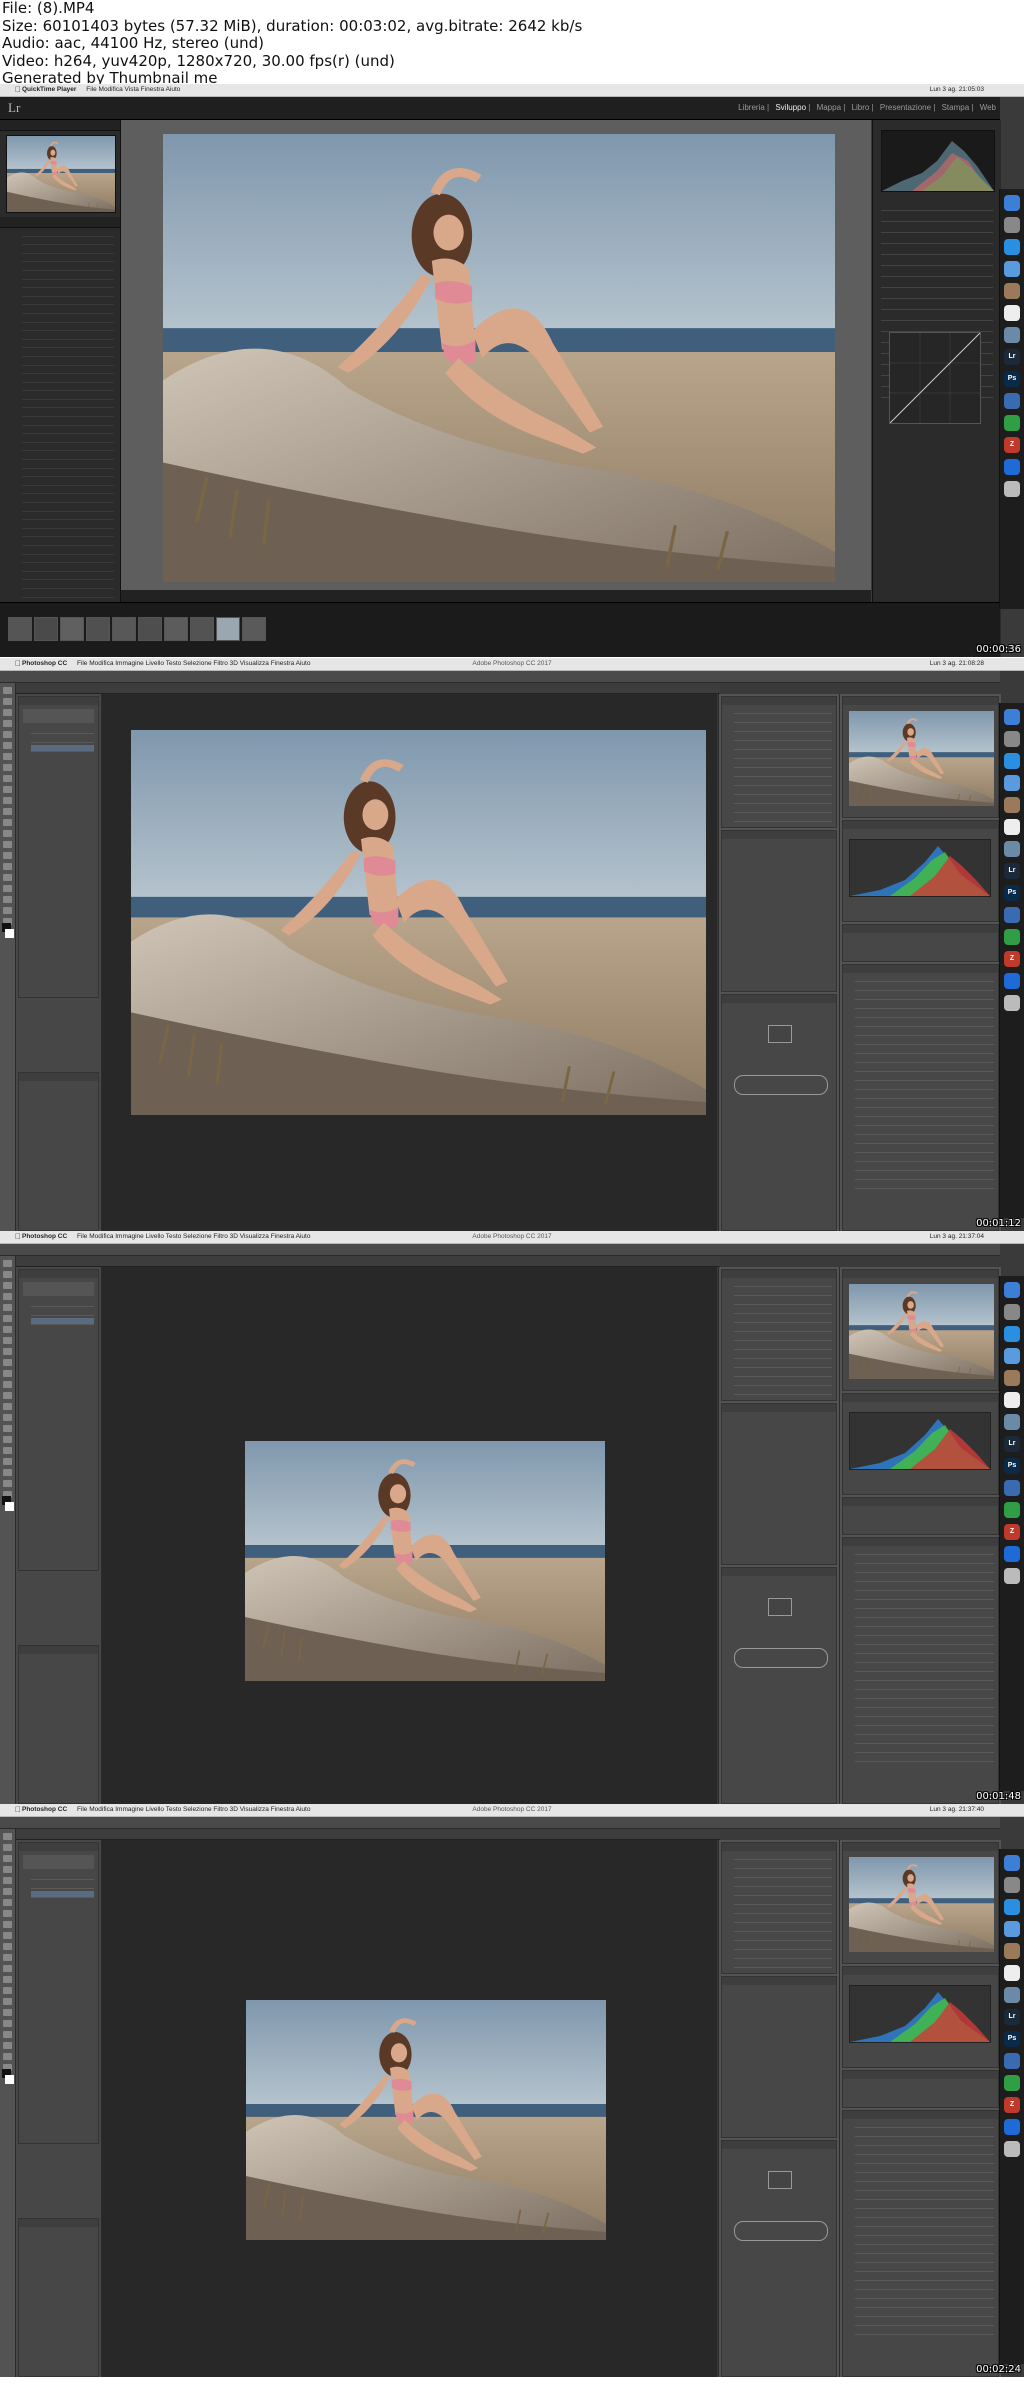 Image resolution: width=1024 pixels, height=2388 pixels. What do you see at coordinates (9, 1506) in the screenshot?
I see `background-color-swatch` at bounding box center [9, 1506].